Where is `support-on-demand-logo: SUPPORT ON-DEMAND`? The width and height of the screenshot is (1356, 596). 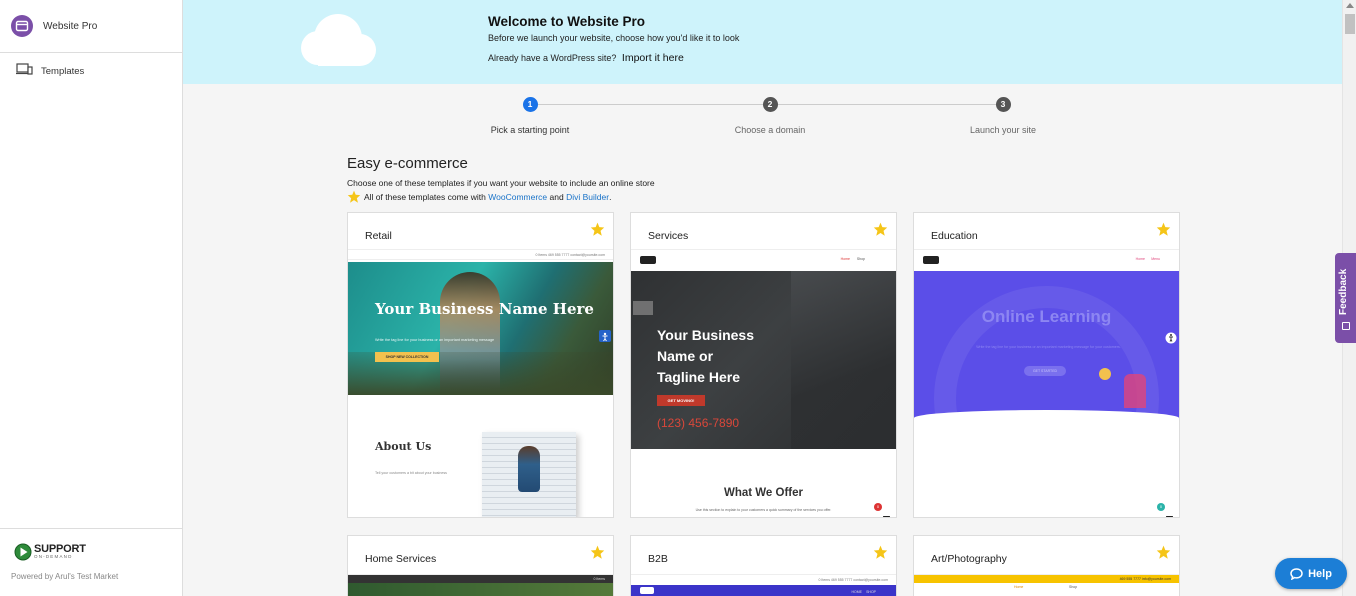 support-on-demand-logo: SUPPORT ON-DEMAND is located at coordinates (98, 552).